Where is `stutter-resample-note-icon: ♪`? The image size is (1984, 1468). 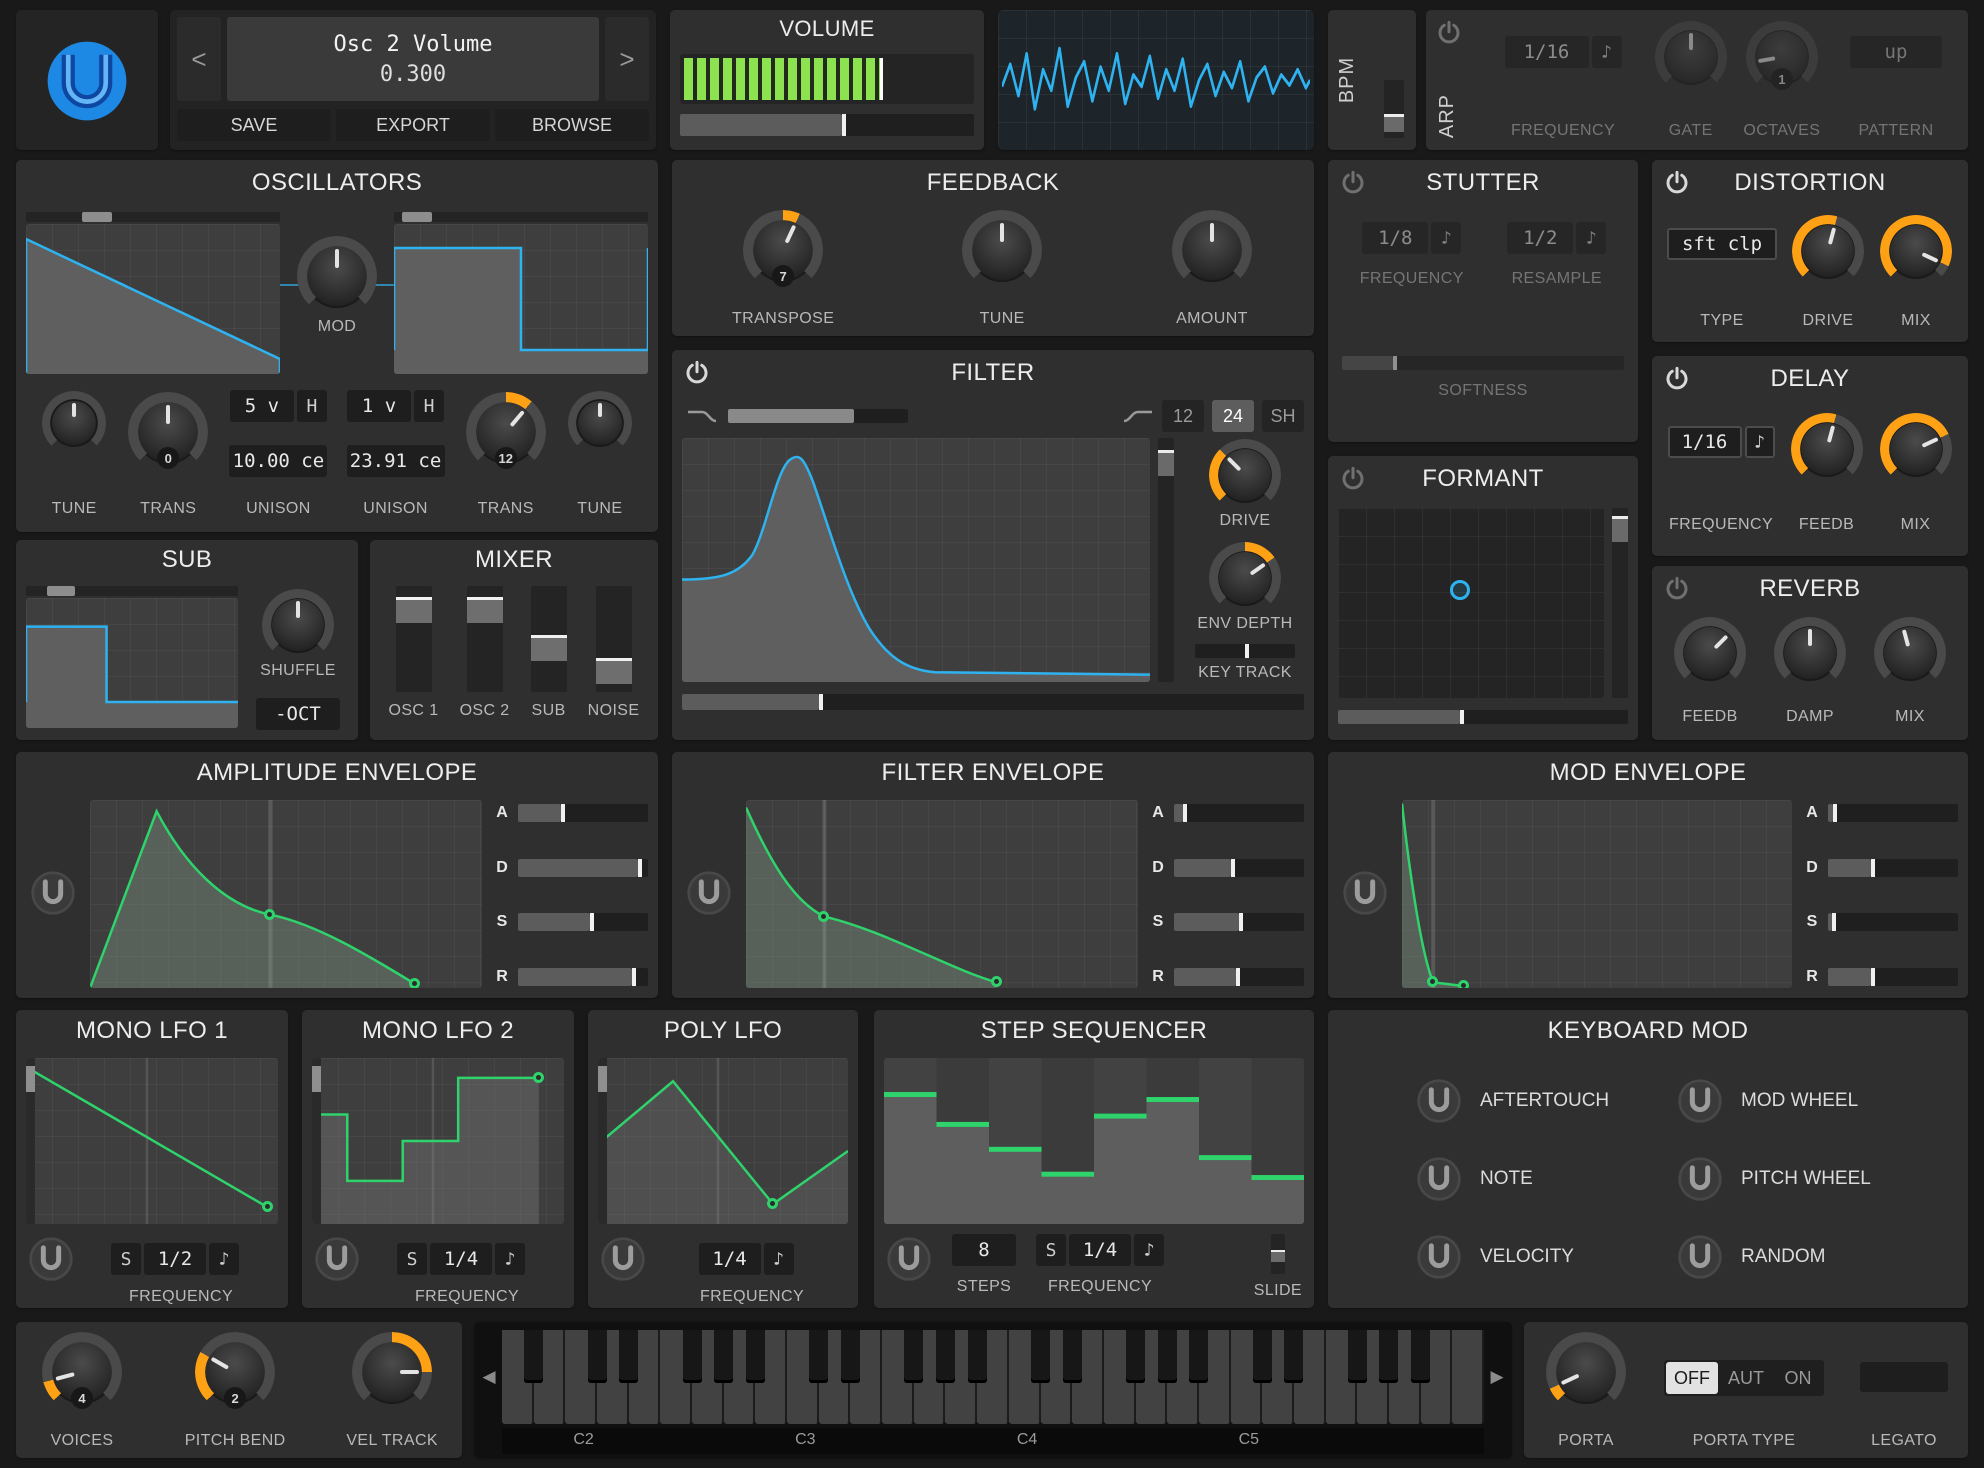 stutter-resample-note-icon: ♪ is located at coordinates (1591, 238).